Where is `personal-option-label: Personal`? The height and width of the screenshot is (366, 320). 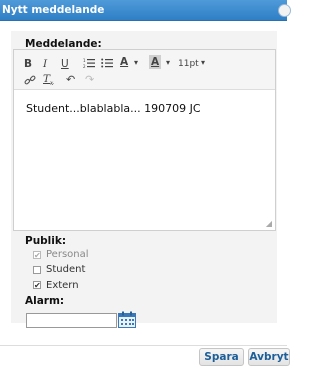
personal-option-label: Personal is located at coordinates (67, 254).